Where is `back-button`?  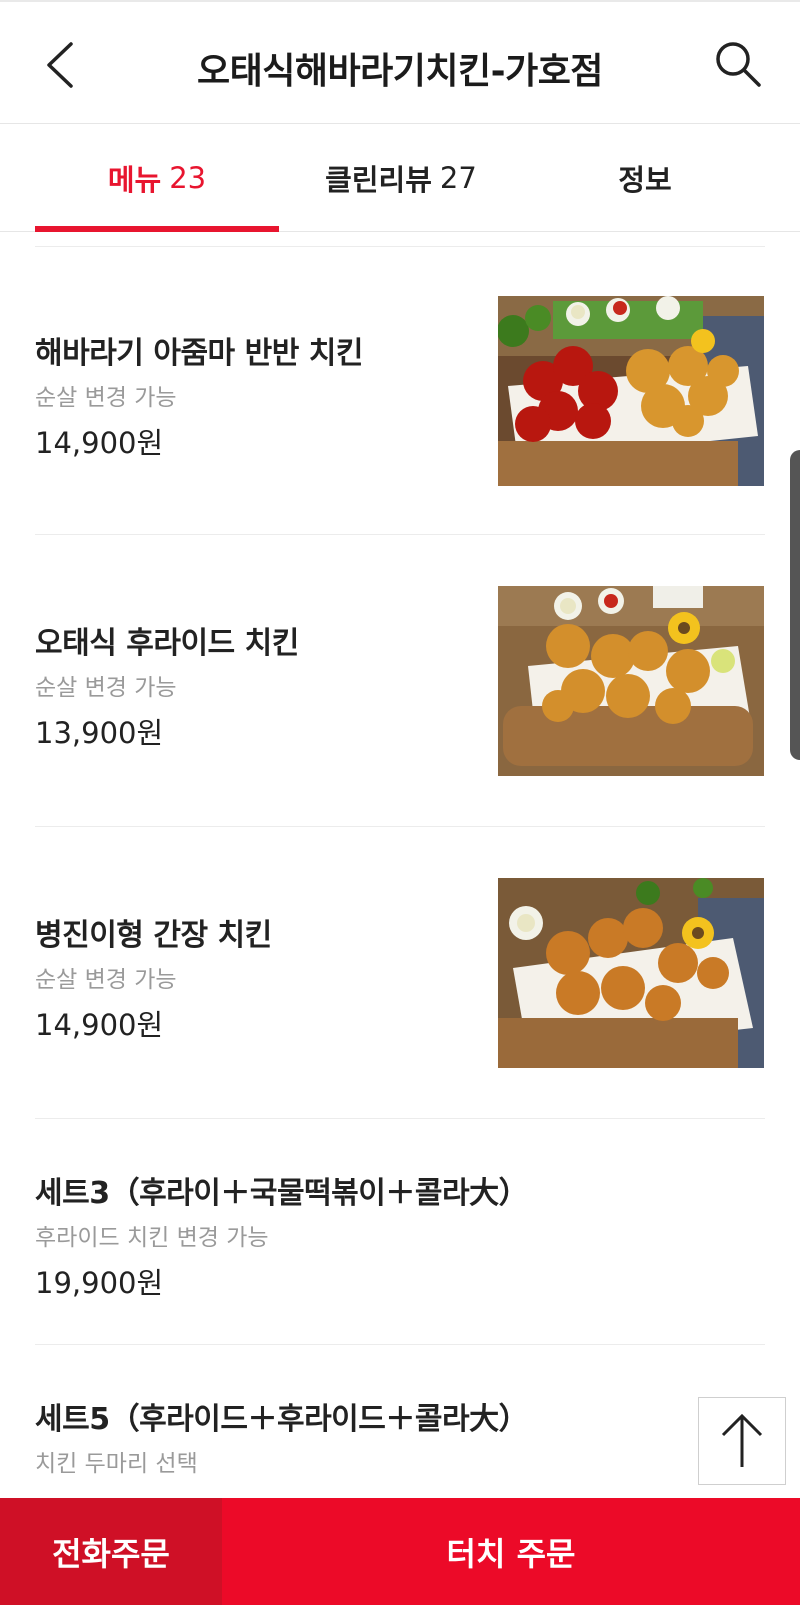 back-button is located at coordinates (60, 65).